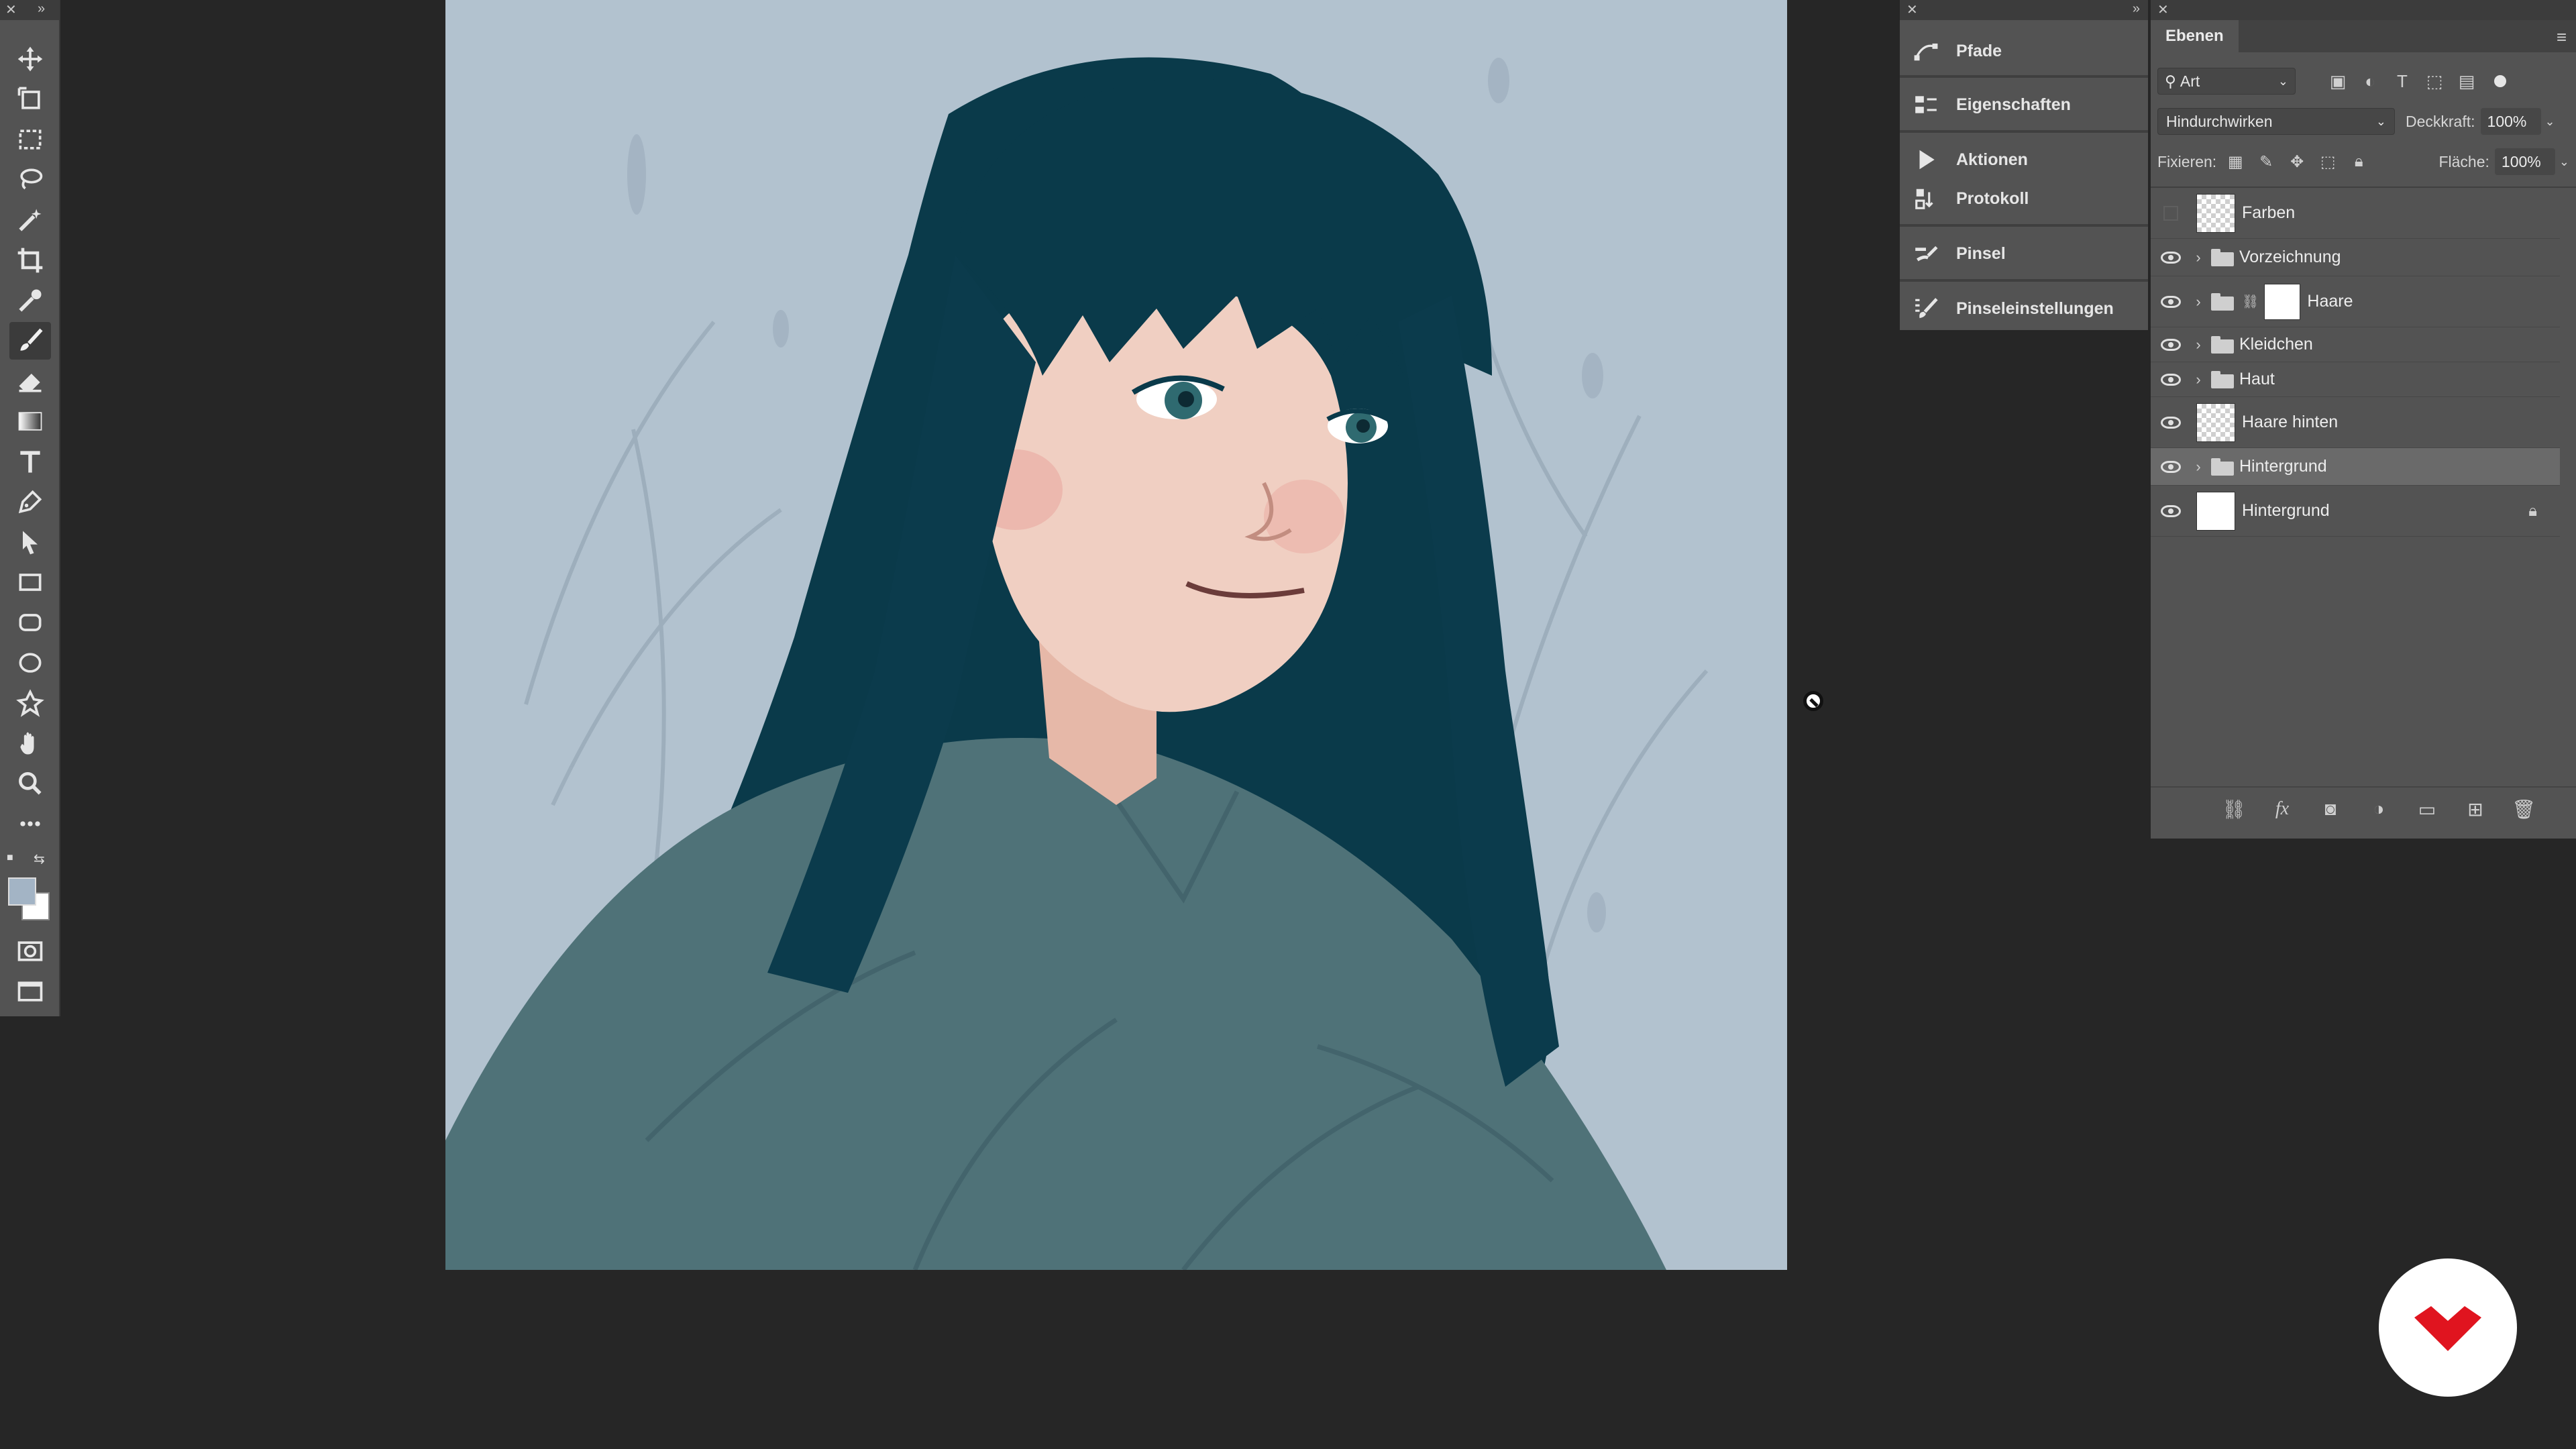 Image resolution: width=2576 pixels, height=1449 pixels. Describe the element at coordinates (2330, 809) in the screenshot. I see `add-mask-icon: ◙` at that location.